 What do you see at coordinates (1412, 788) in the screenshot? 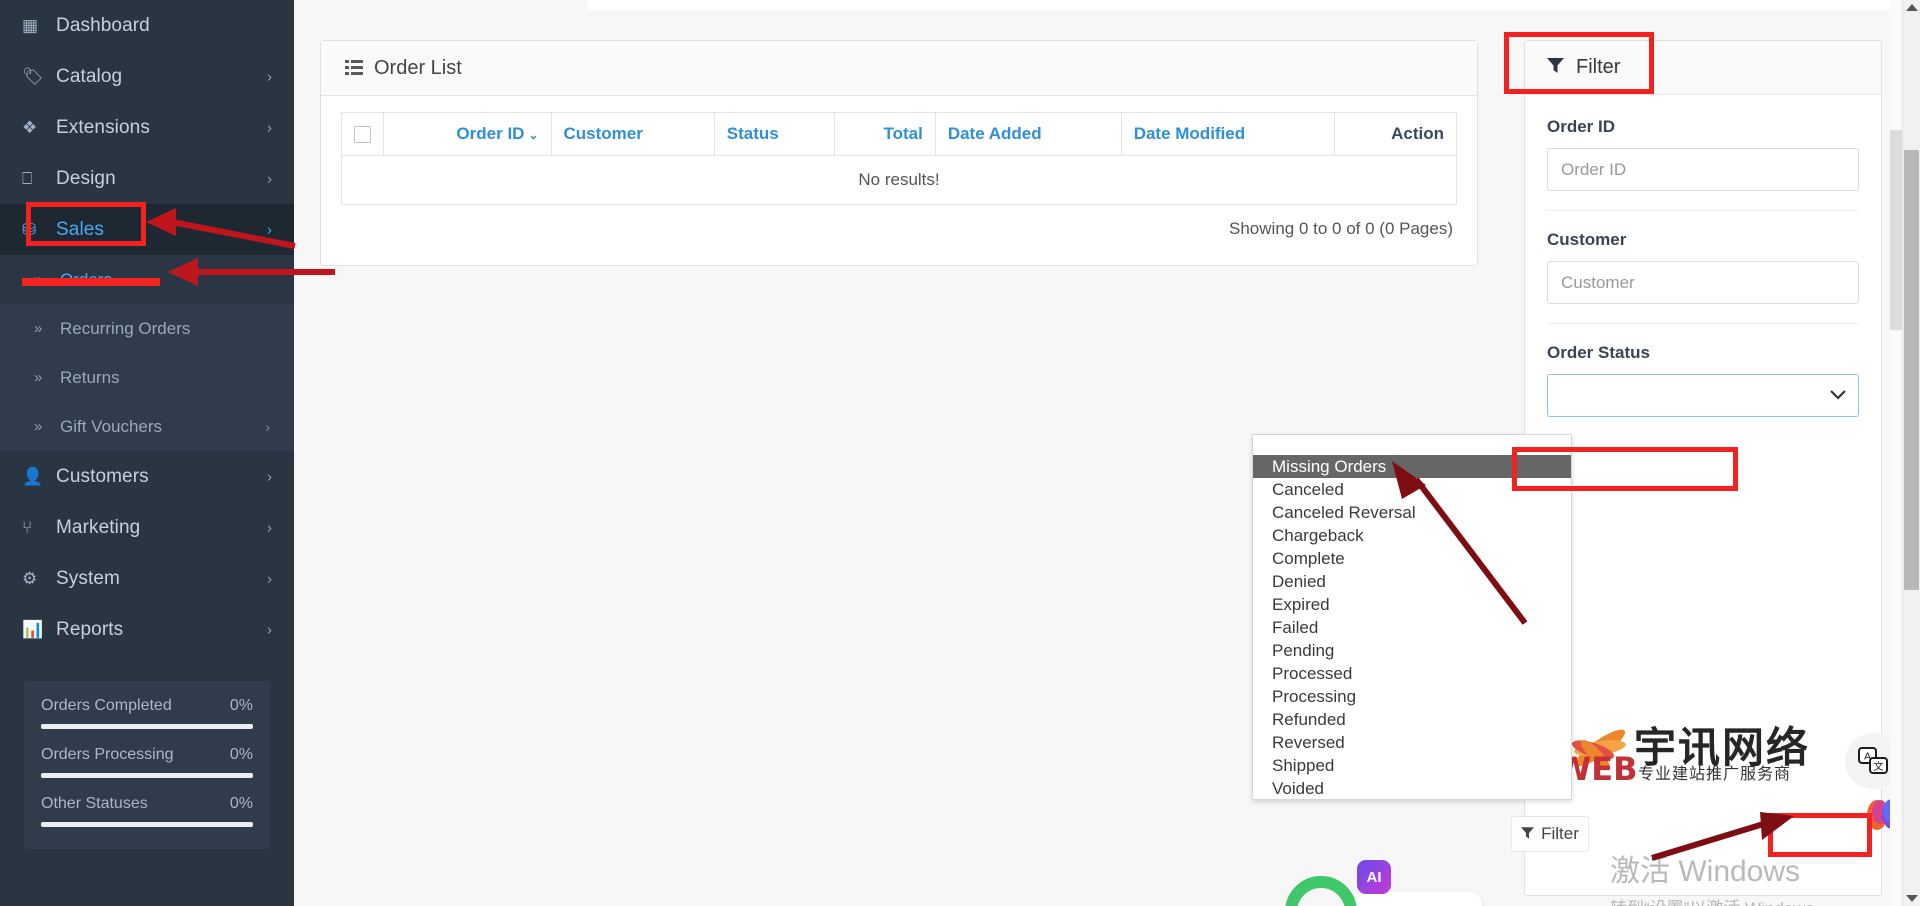
I see `dropdown-option-voided: Voided` at bounding box center [1412, 788].